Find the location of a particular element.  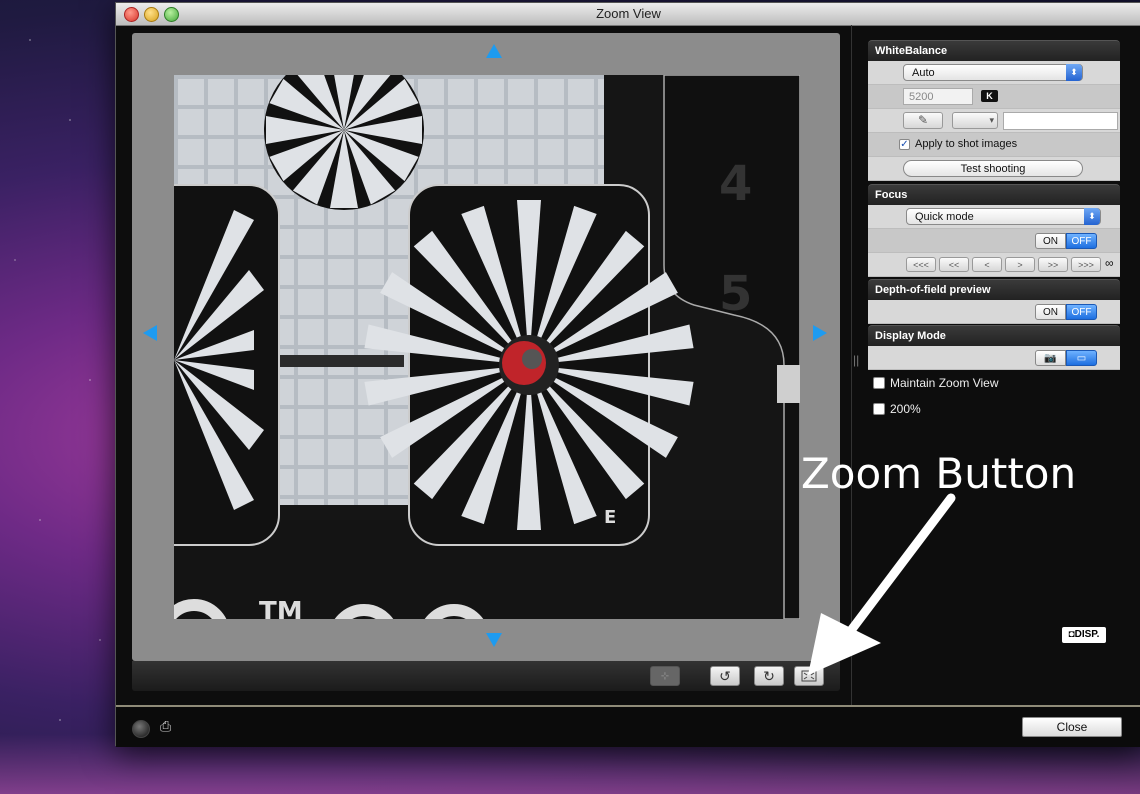

annotation-arrow is located at coordinates (882, 584).